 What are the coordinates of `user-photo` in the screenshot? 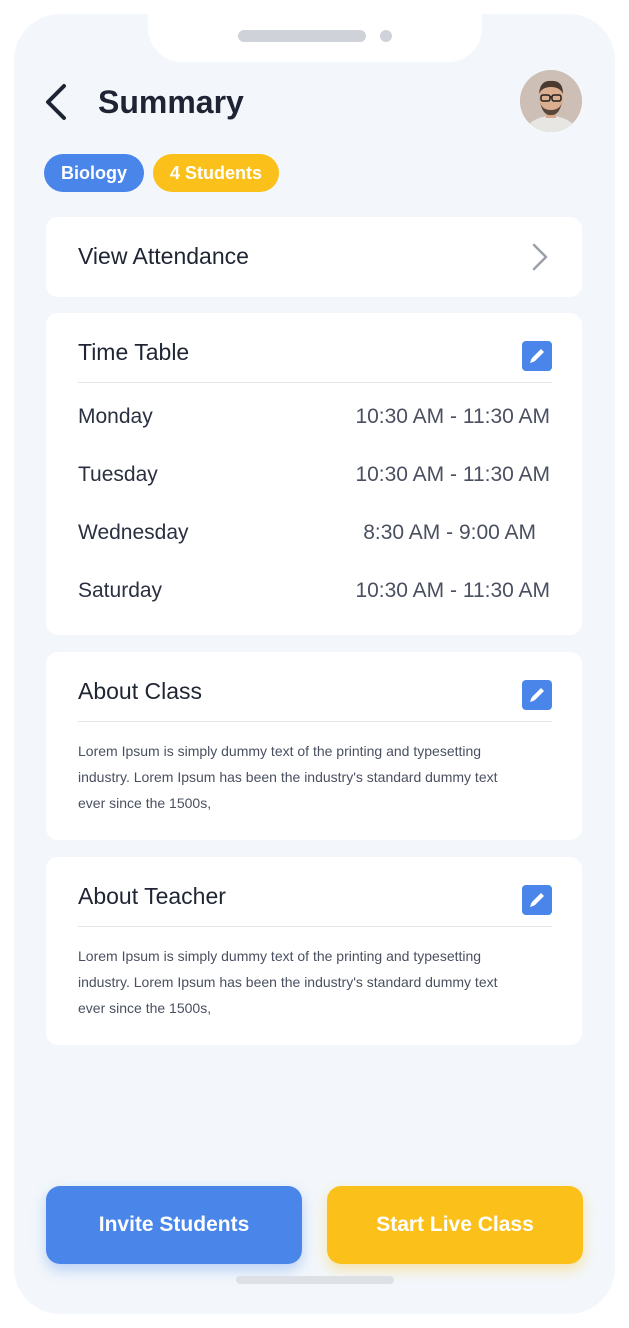 It's located at (551, 101).